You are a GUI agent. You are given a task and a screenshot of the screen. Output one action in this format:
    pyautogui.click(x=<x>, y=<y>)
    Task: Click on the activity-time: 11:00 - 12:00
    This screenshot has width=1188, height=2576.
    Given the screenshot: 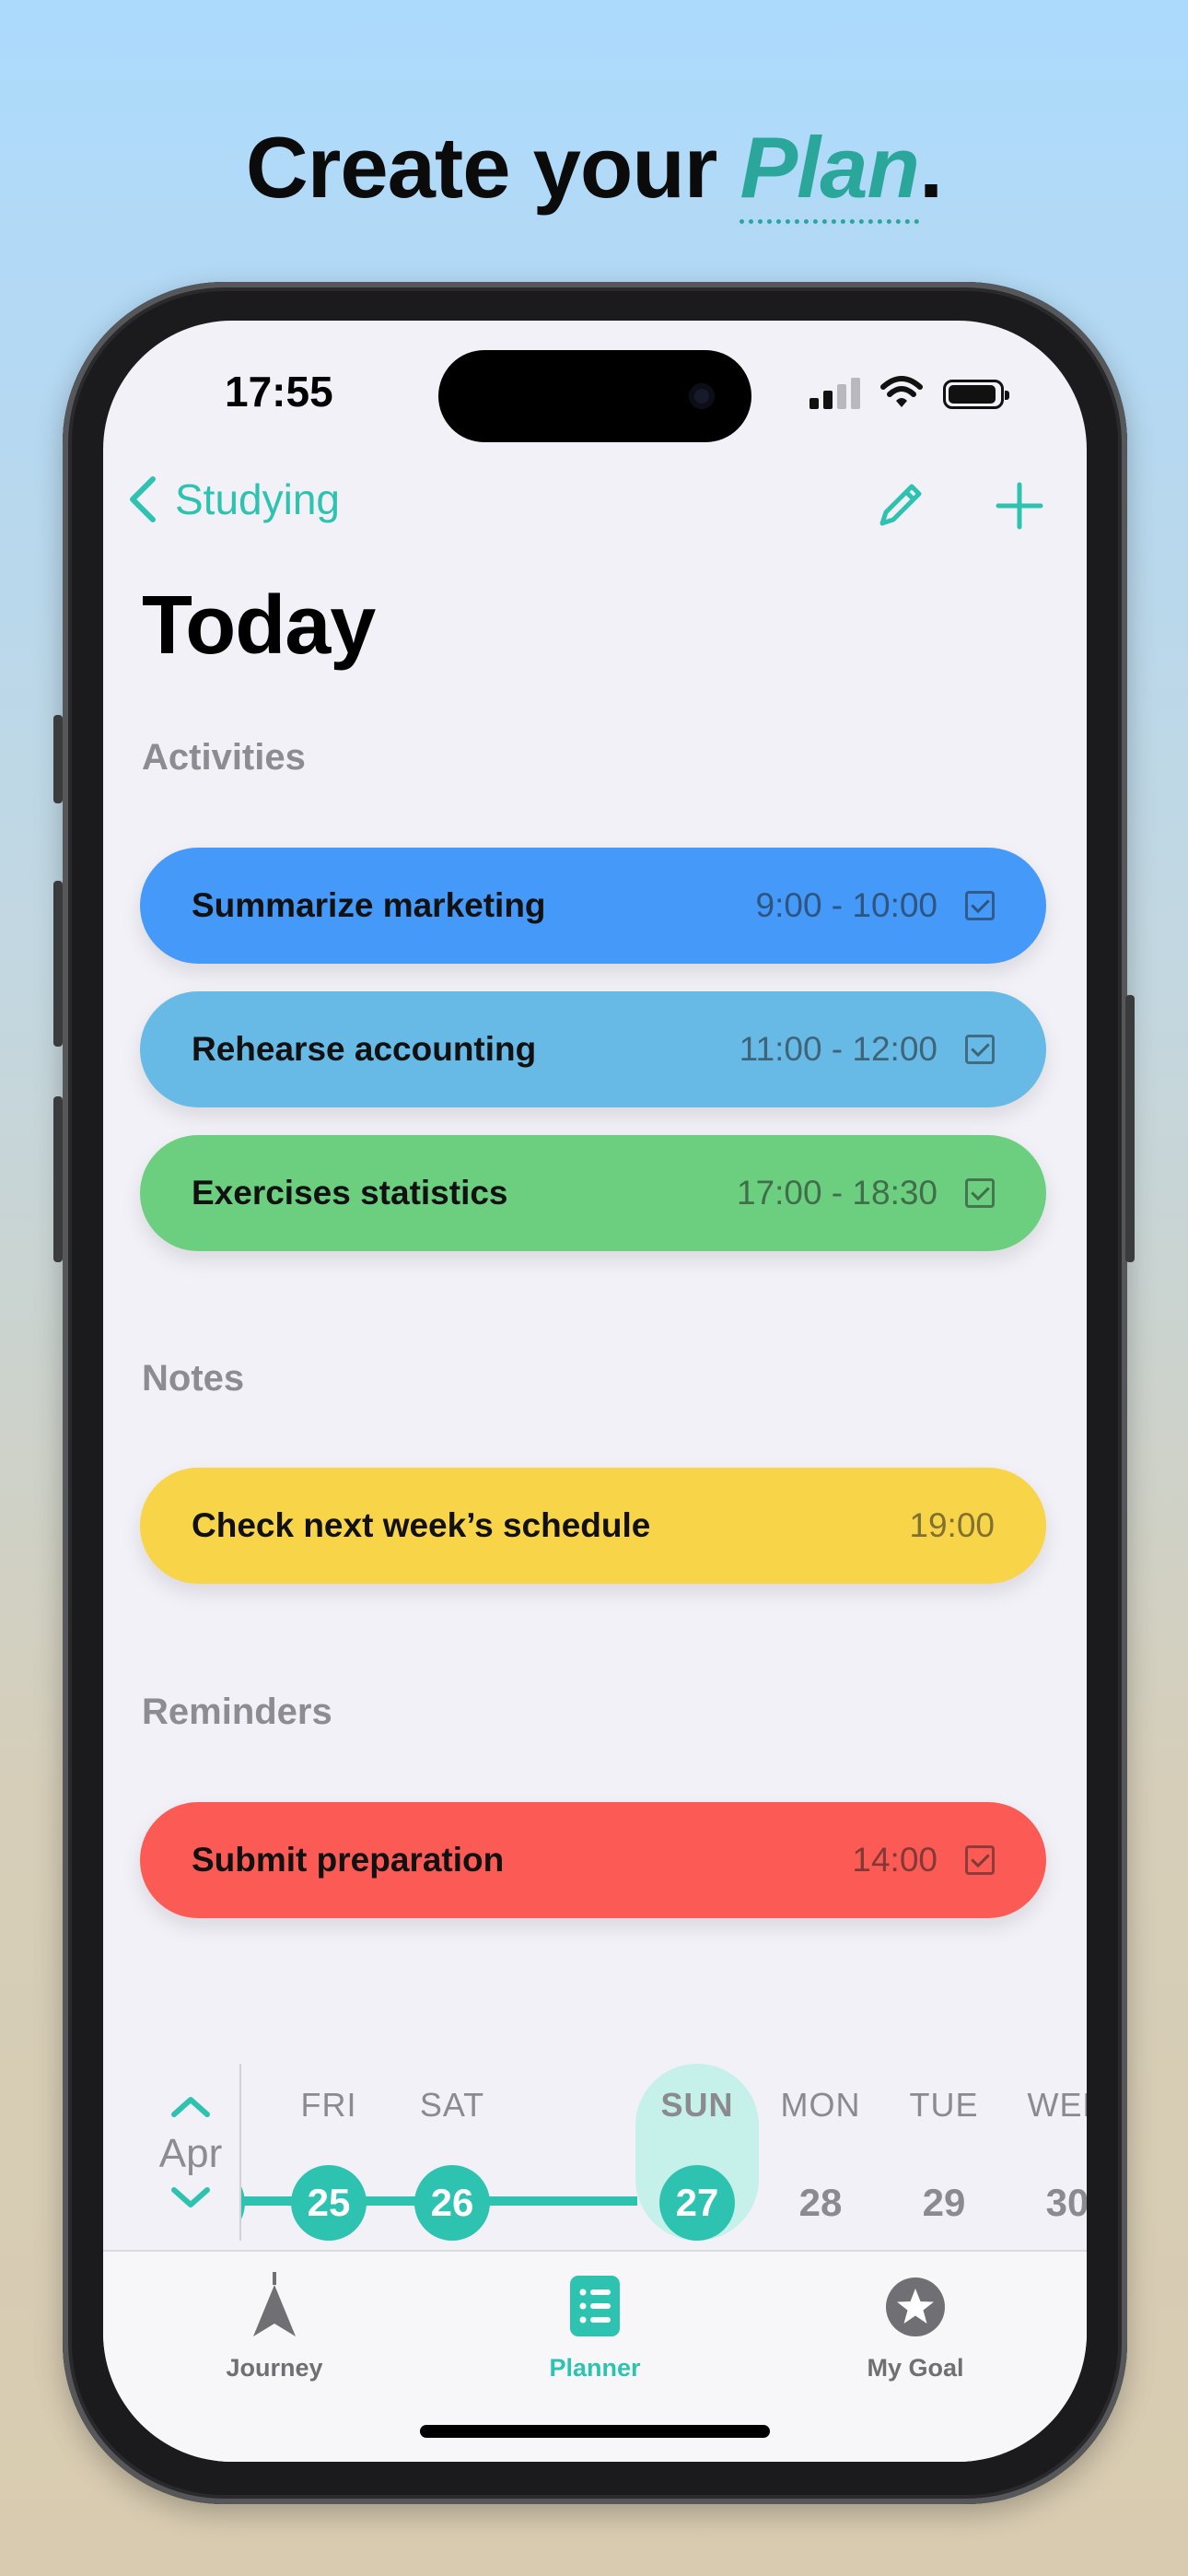 What is the action you would take?
    pyautogui.click(x=838, y=1049)
    